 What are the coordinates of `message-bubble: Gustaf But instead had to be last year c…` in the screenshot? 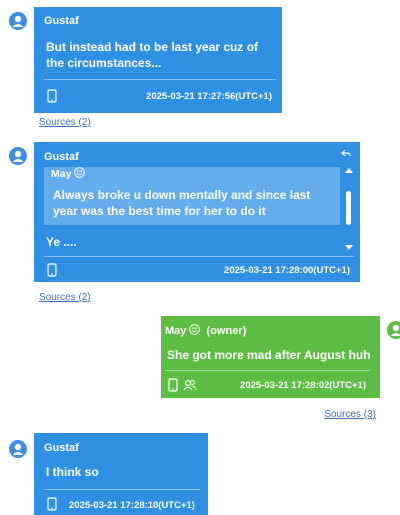 It's located at (158, 60).